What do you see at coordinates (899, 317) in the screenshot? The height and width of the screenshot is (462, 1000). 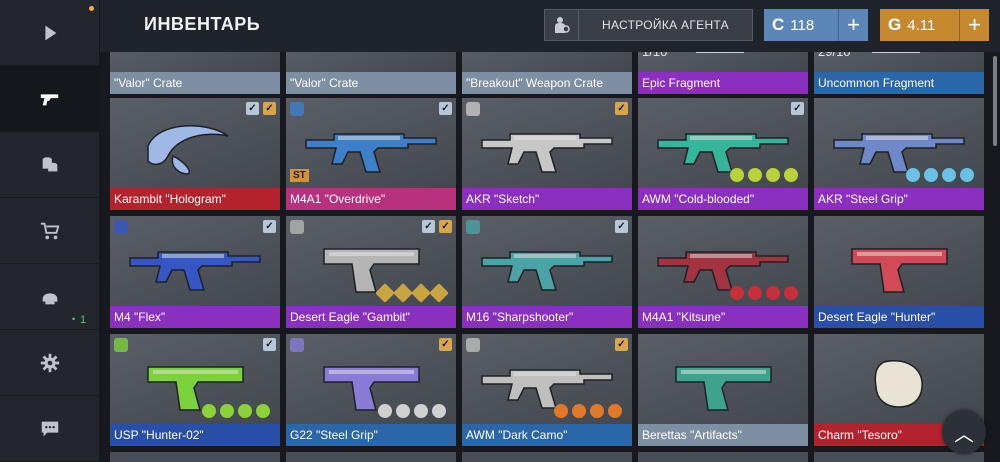 I see `item-name: Desert Eagle "Hunter"` at bounding box center [899, 317].